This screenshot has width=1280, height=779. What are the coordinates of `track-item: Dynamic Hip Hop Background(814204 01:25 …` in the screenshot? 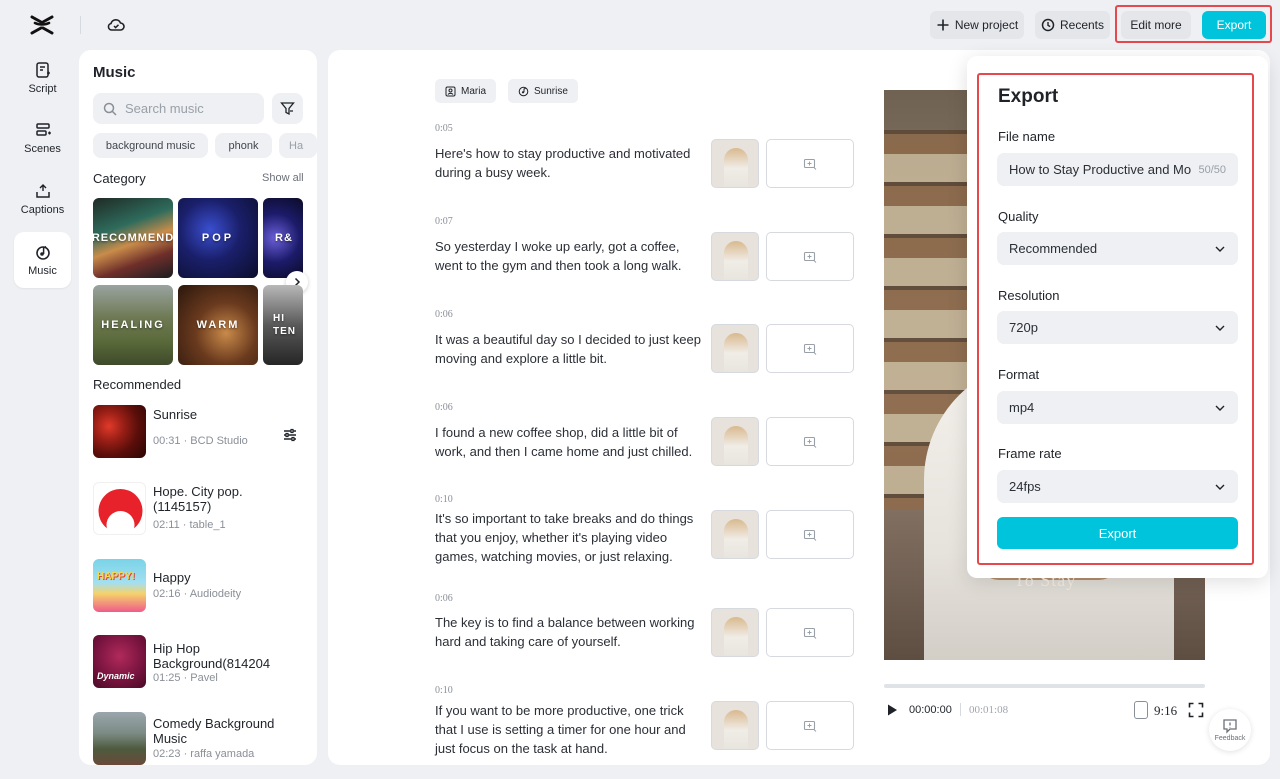 It's located at (200, 662).